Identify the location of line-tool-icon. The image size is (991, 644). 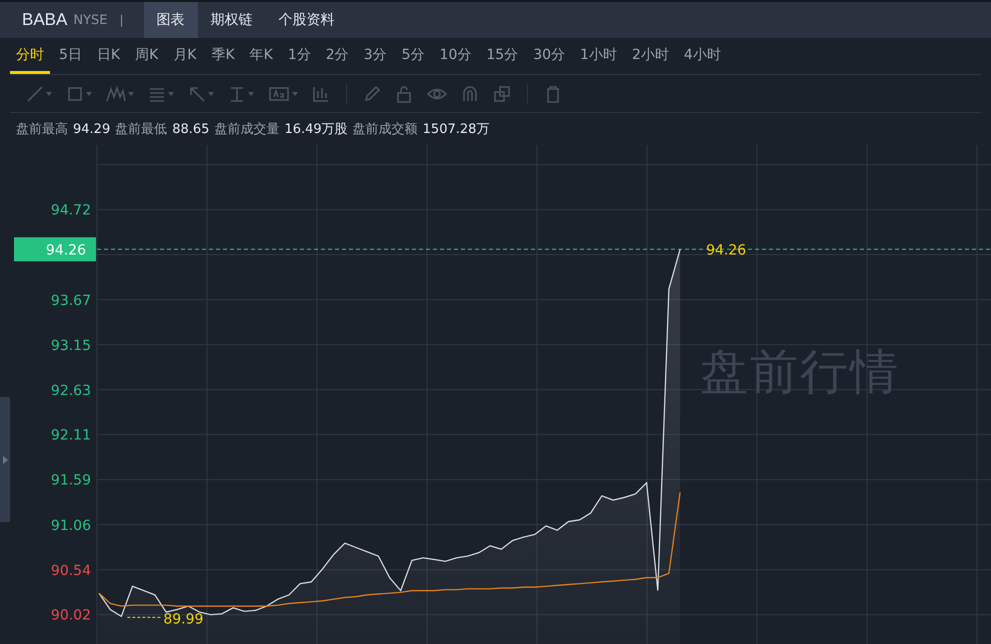
(35, 93).